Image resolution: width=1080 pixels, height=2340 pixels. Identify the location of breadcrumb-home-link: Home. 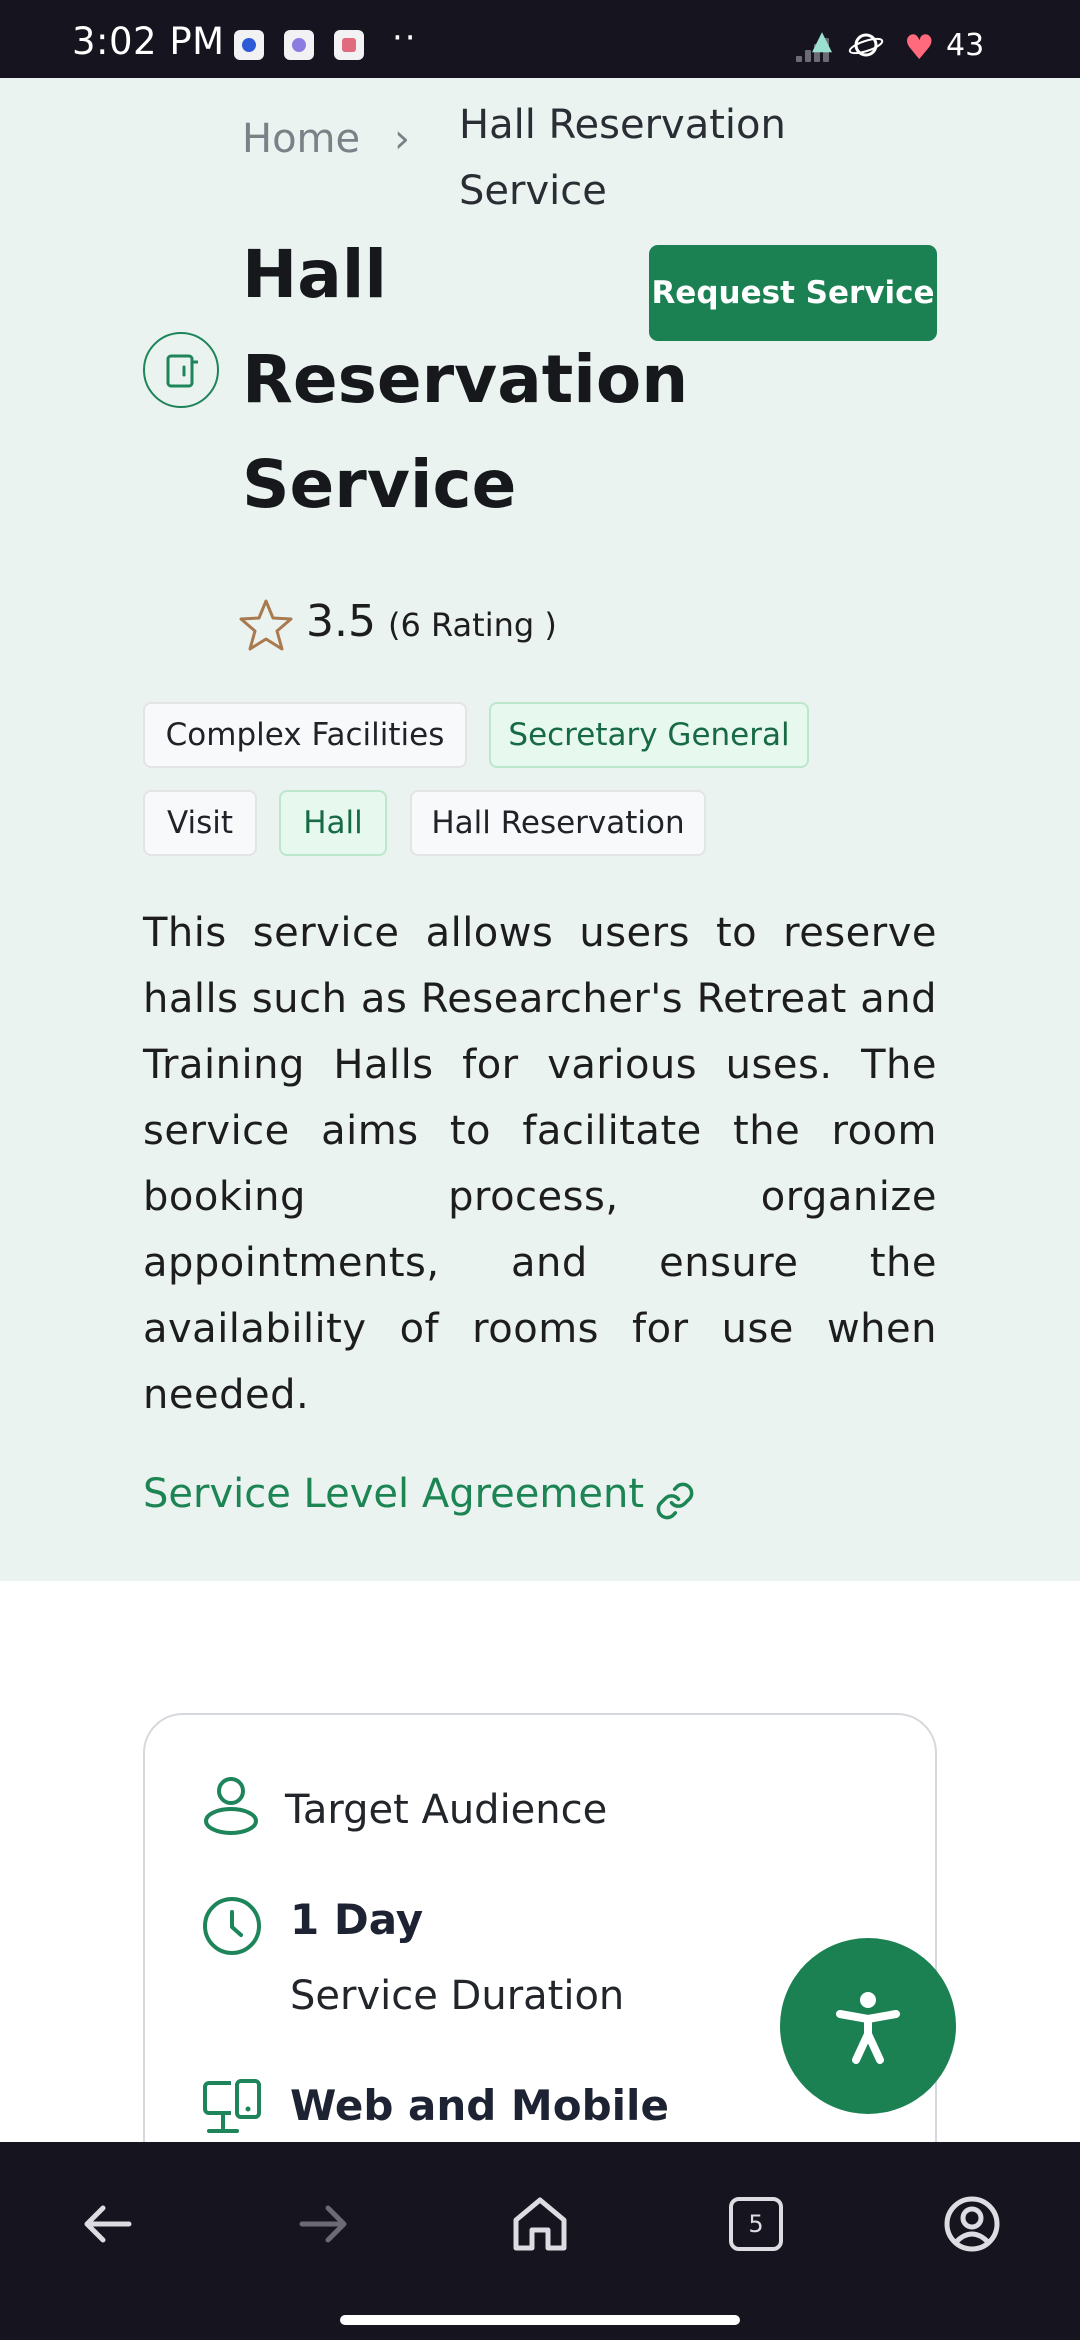
(301, 139).